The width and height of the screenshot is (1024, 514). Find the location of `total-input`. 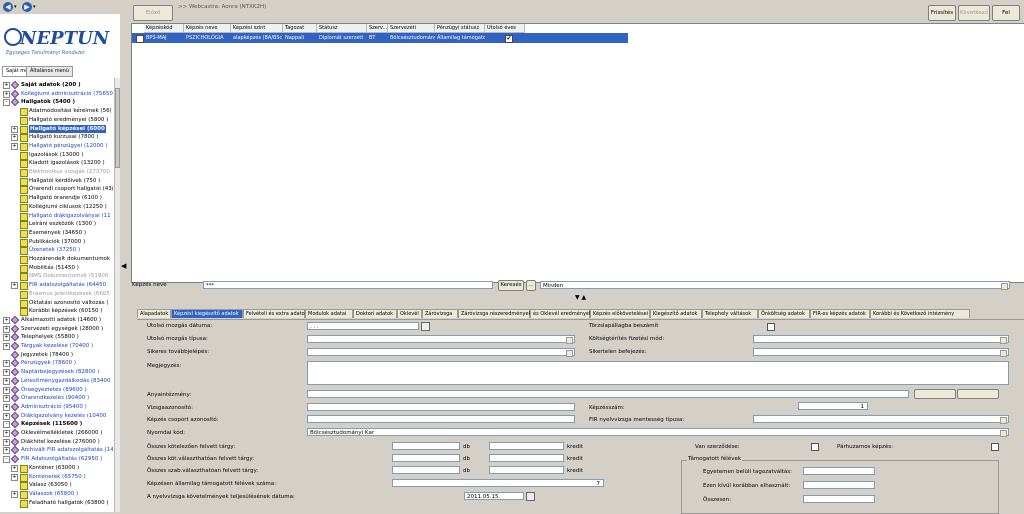

total-input is located at coordinates (839, 499).